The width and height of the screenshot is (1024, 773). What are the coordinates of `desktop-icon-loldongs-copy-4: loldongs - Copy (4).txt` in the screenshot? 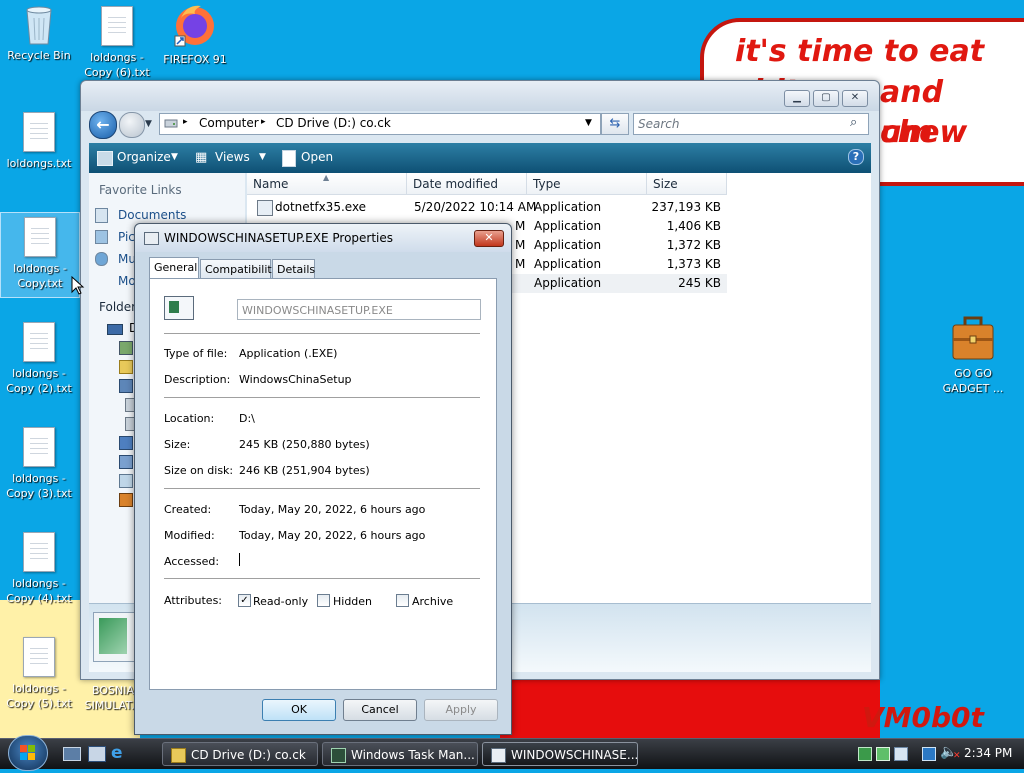 It's located at (39, 569).